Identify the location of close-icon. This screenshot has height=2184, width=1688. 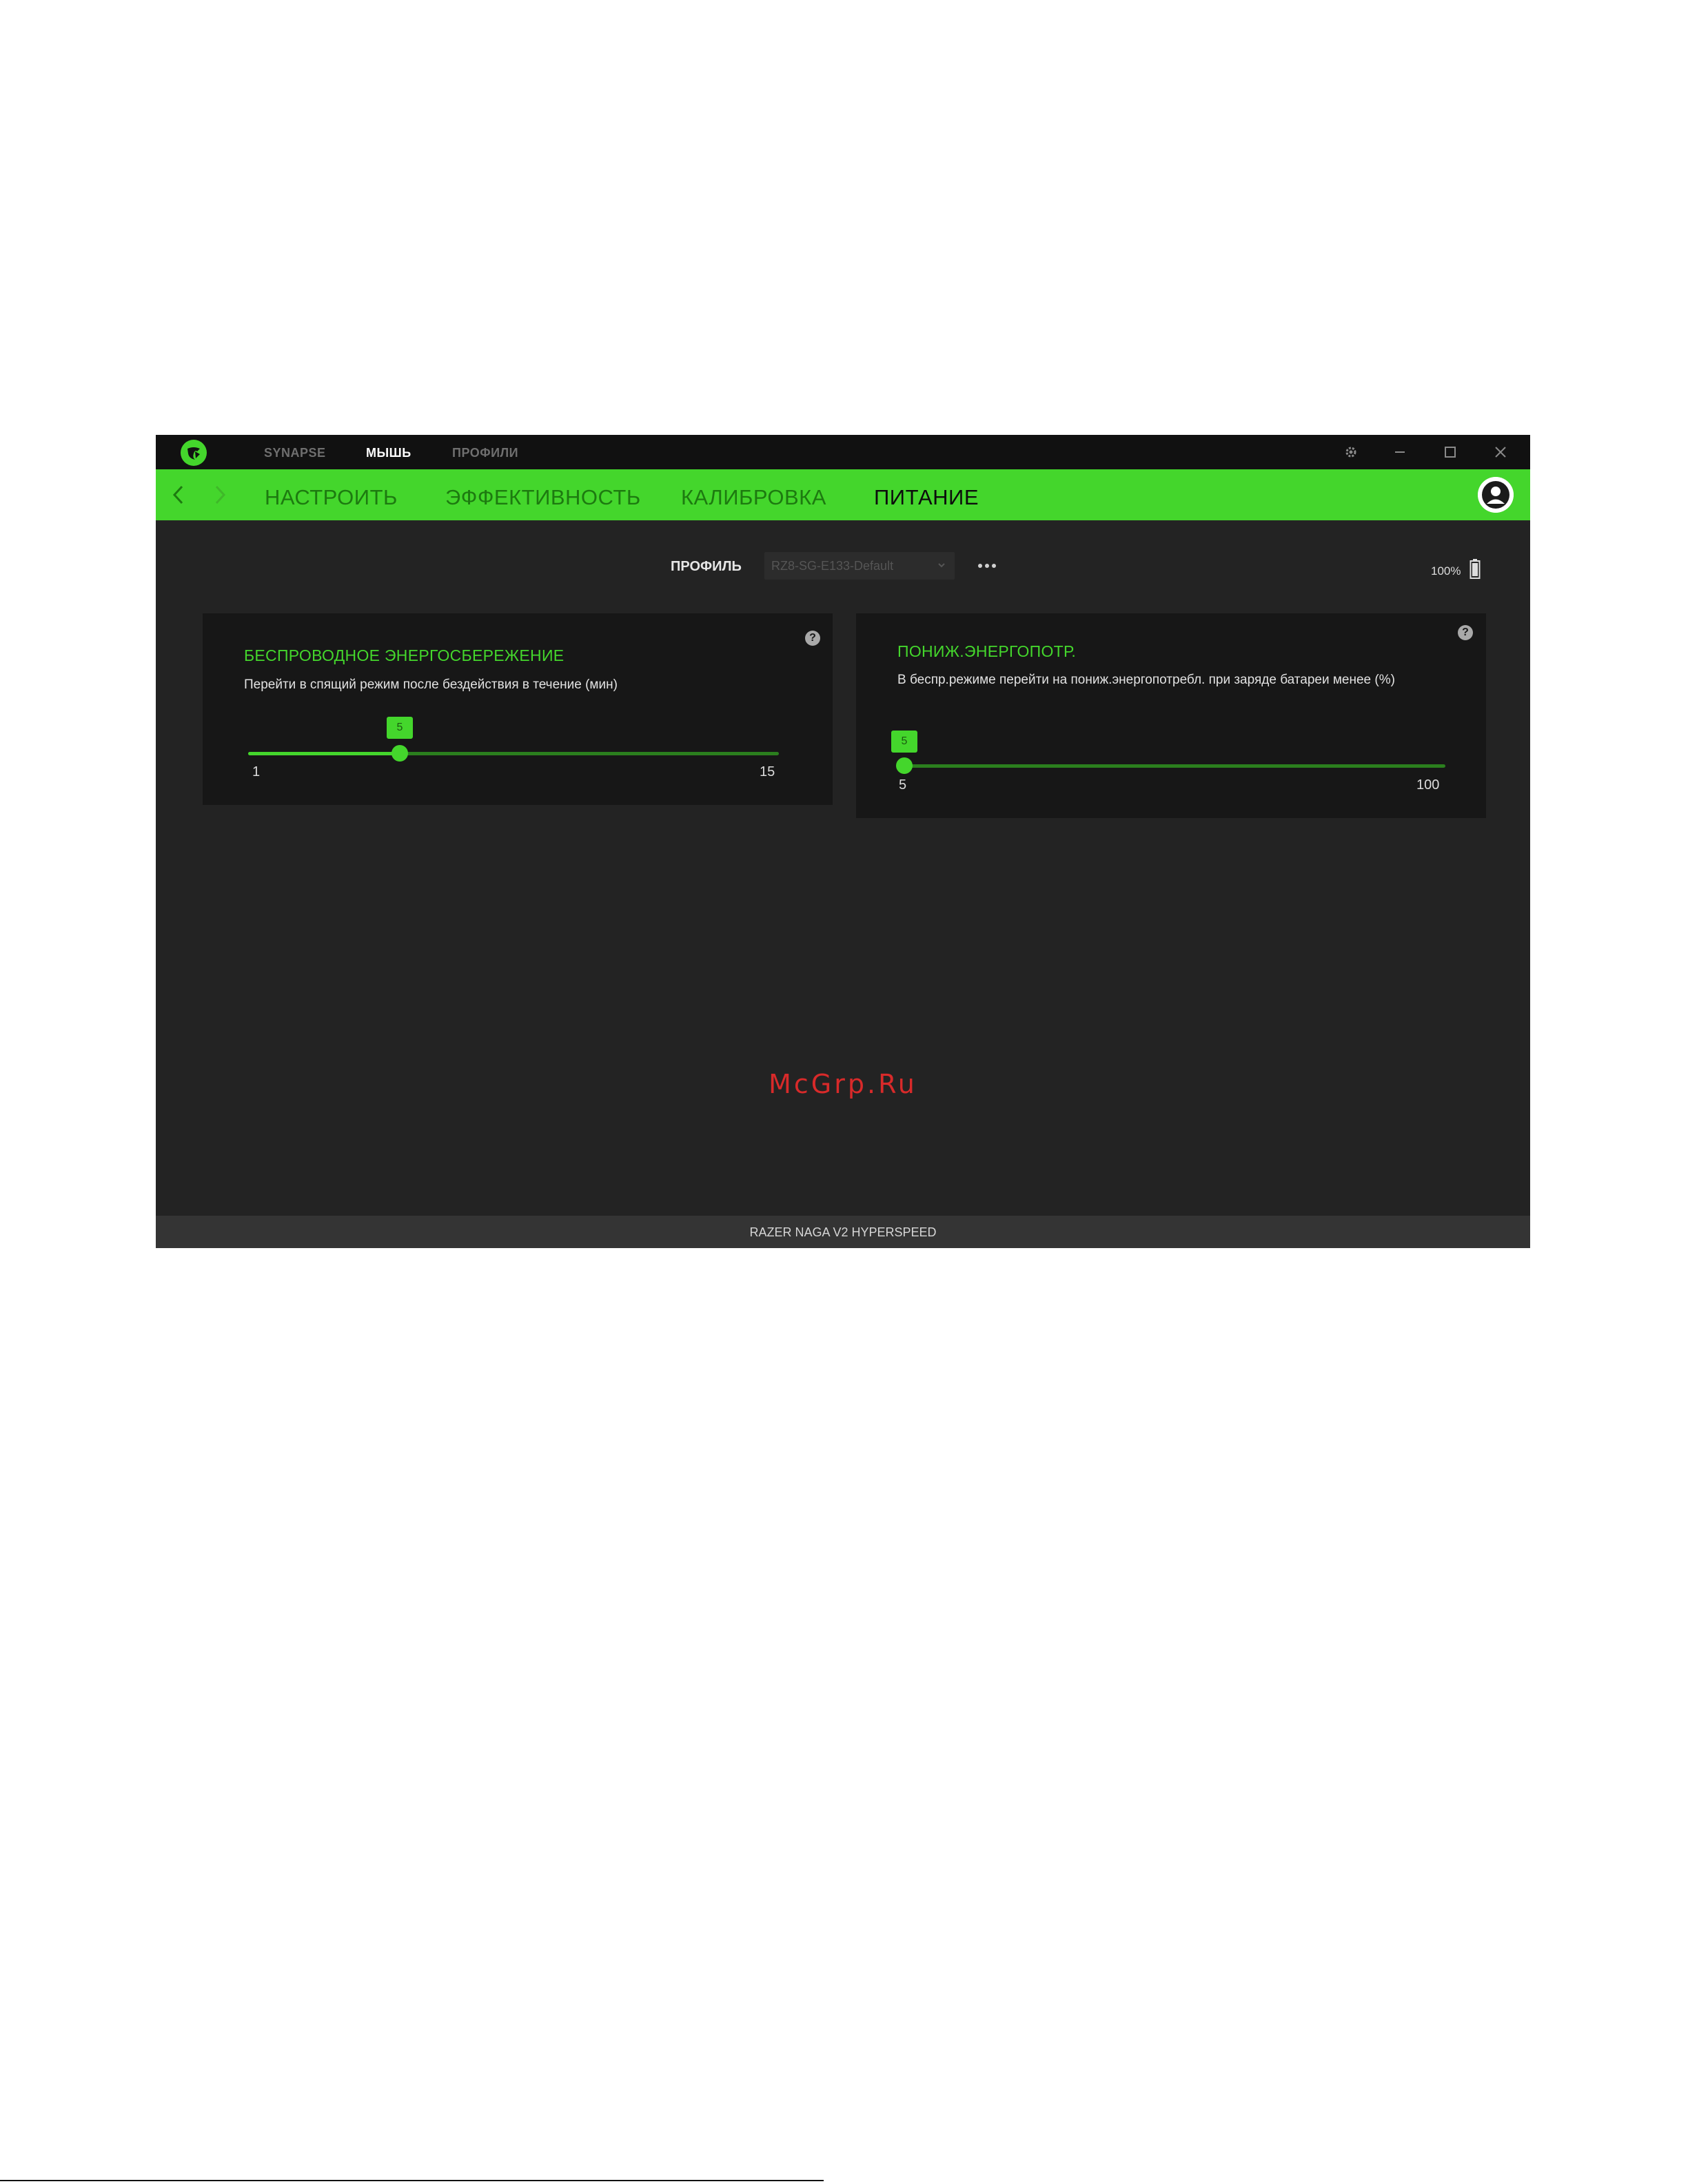
(1500, 452).